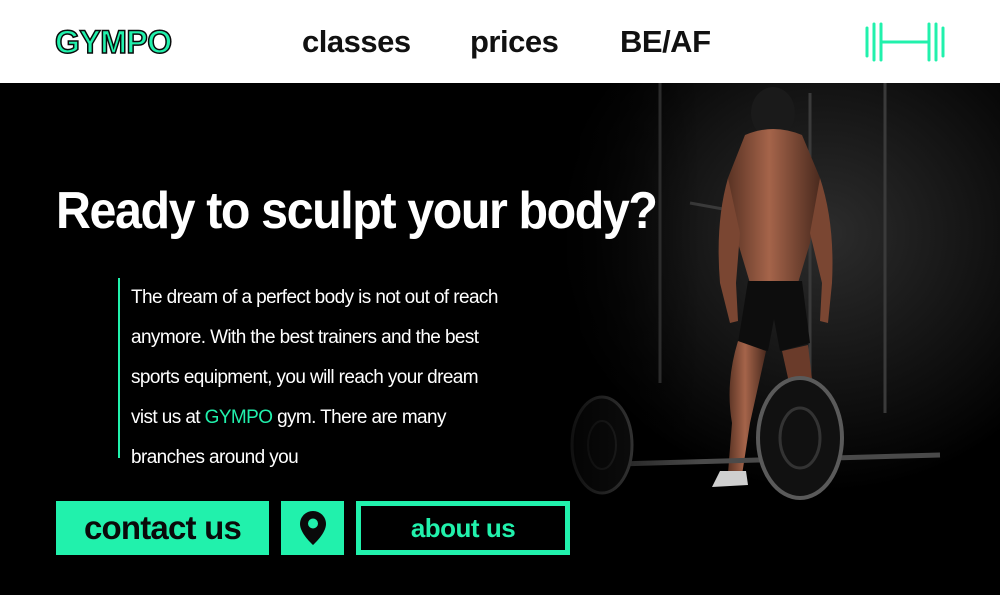 The image size is (1000, 595). What do you see at coordinates (215, 457) in the screenshot?
I see `description-line: branches around you` at bounding box center [215, 457].